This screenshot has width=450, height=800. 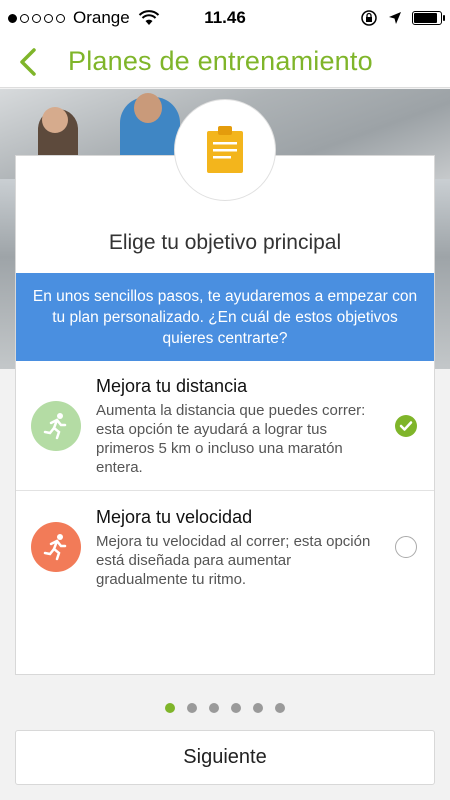 What do you see at coordinates (406, 547) in the screenshot?
I see `option-speed-radio` at bounding box center [406, 547].